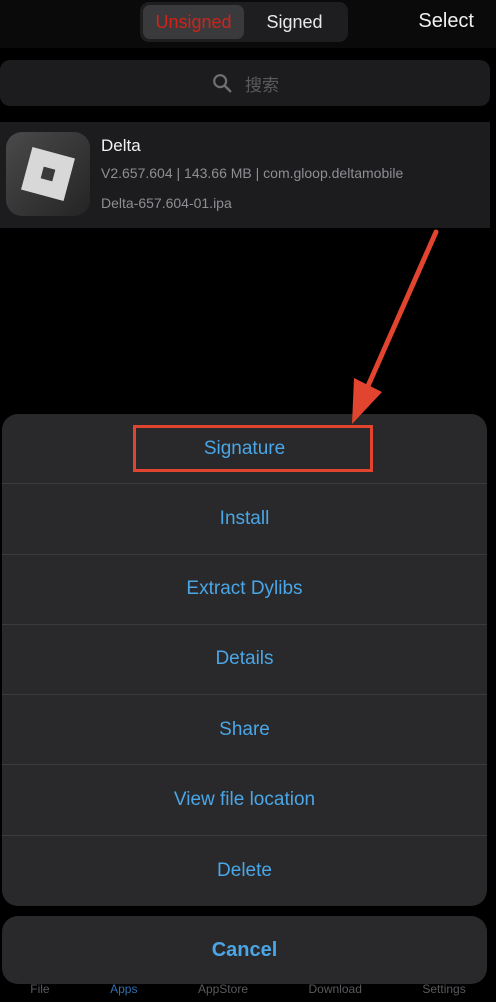  What do you see at coordinates (244, 800) in the screenshot?
I see `action-view-file-location: View file location` at bounding box center [244, 800].